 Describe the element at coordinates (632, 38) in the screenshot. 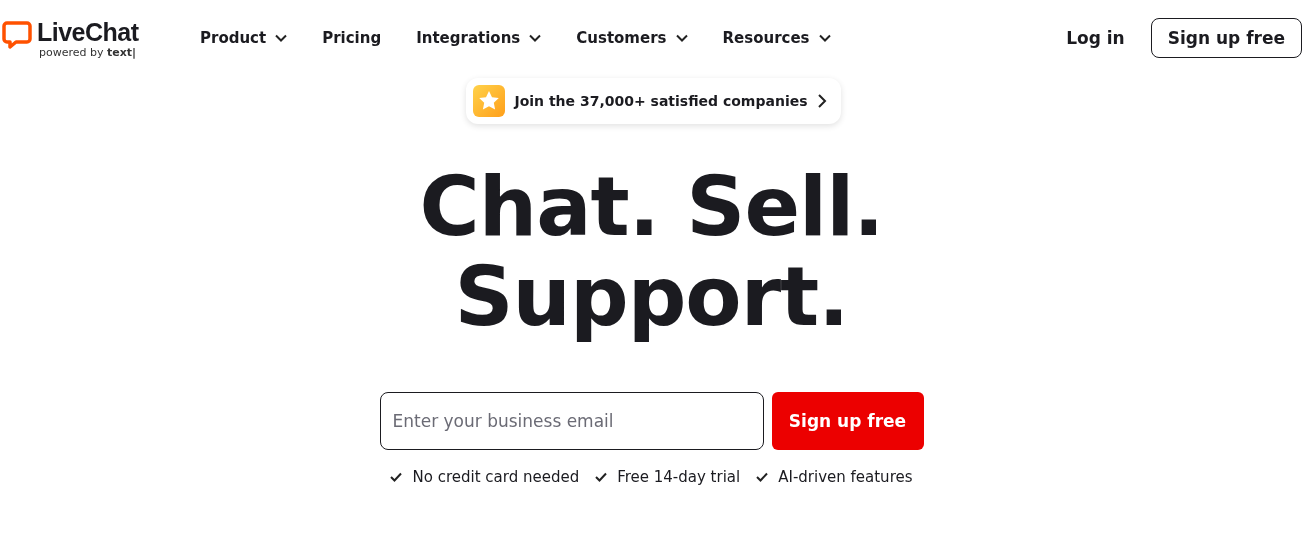

I see `nav-menu: Customers` at that location.